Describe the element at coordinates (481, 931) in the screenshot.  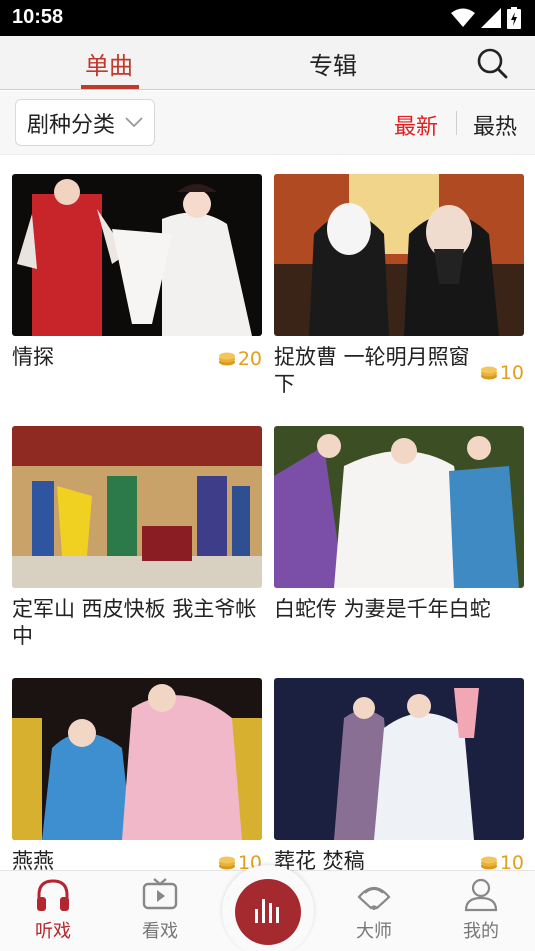
I see `nav-label-mine: 我的` at that location.